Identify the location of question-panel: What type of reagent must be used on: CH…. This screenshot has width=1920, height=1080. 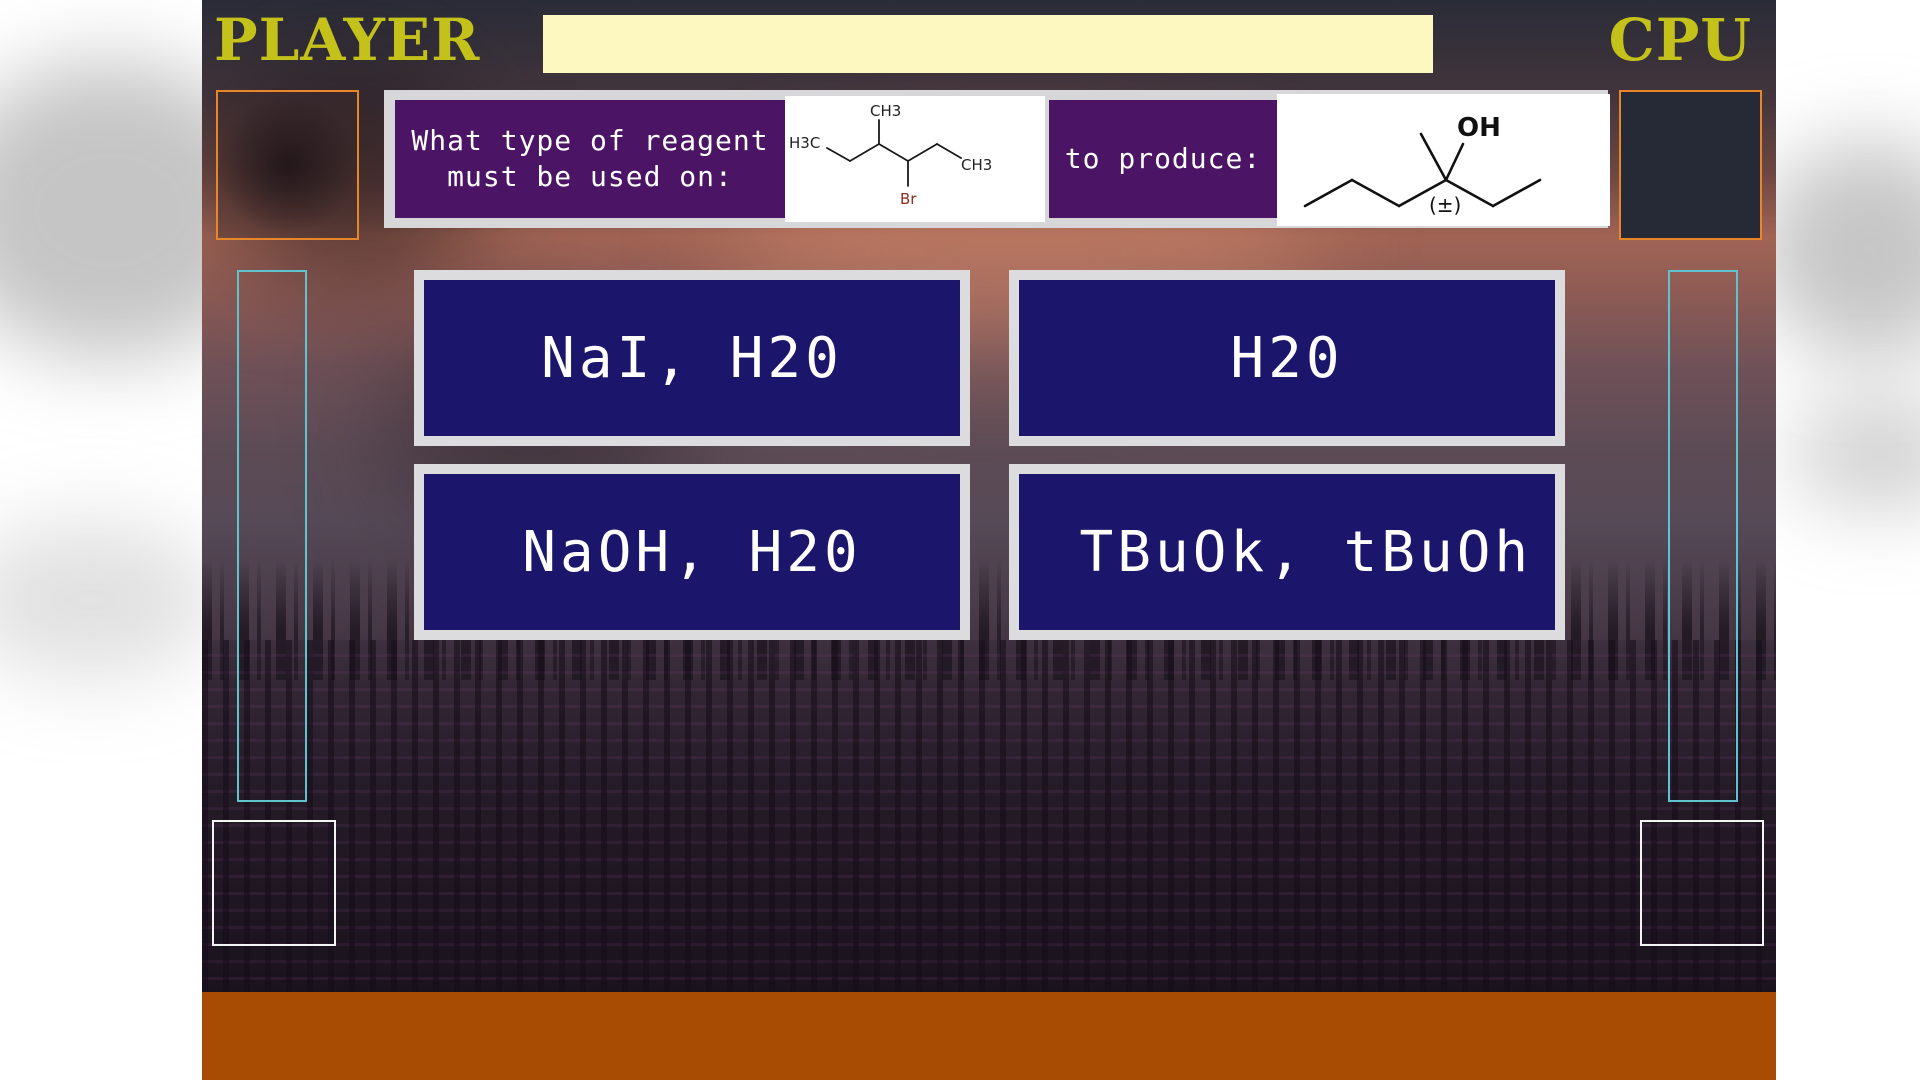
(997, 159).